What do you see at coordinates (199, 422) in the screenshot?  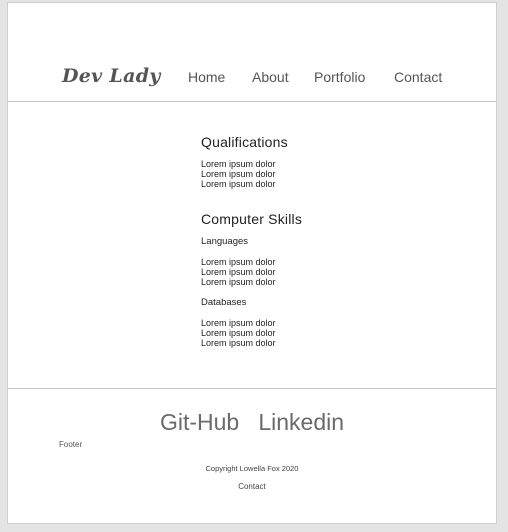 I see `github-link: Git-Hub` at bounding box center [199, 422].